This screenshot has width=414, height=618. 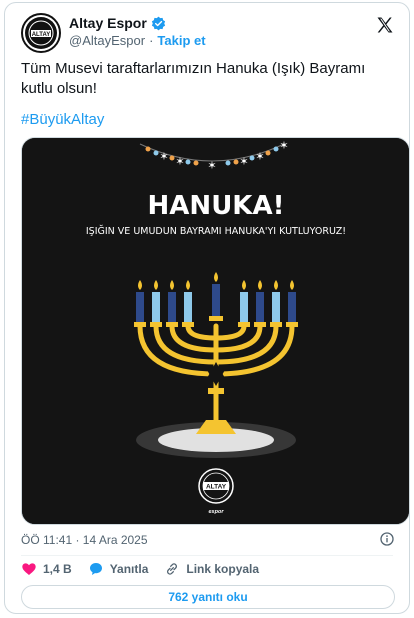 I want to click on follow-button: Takip et, so click(x=181, y=40).